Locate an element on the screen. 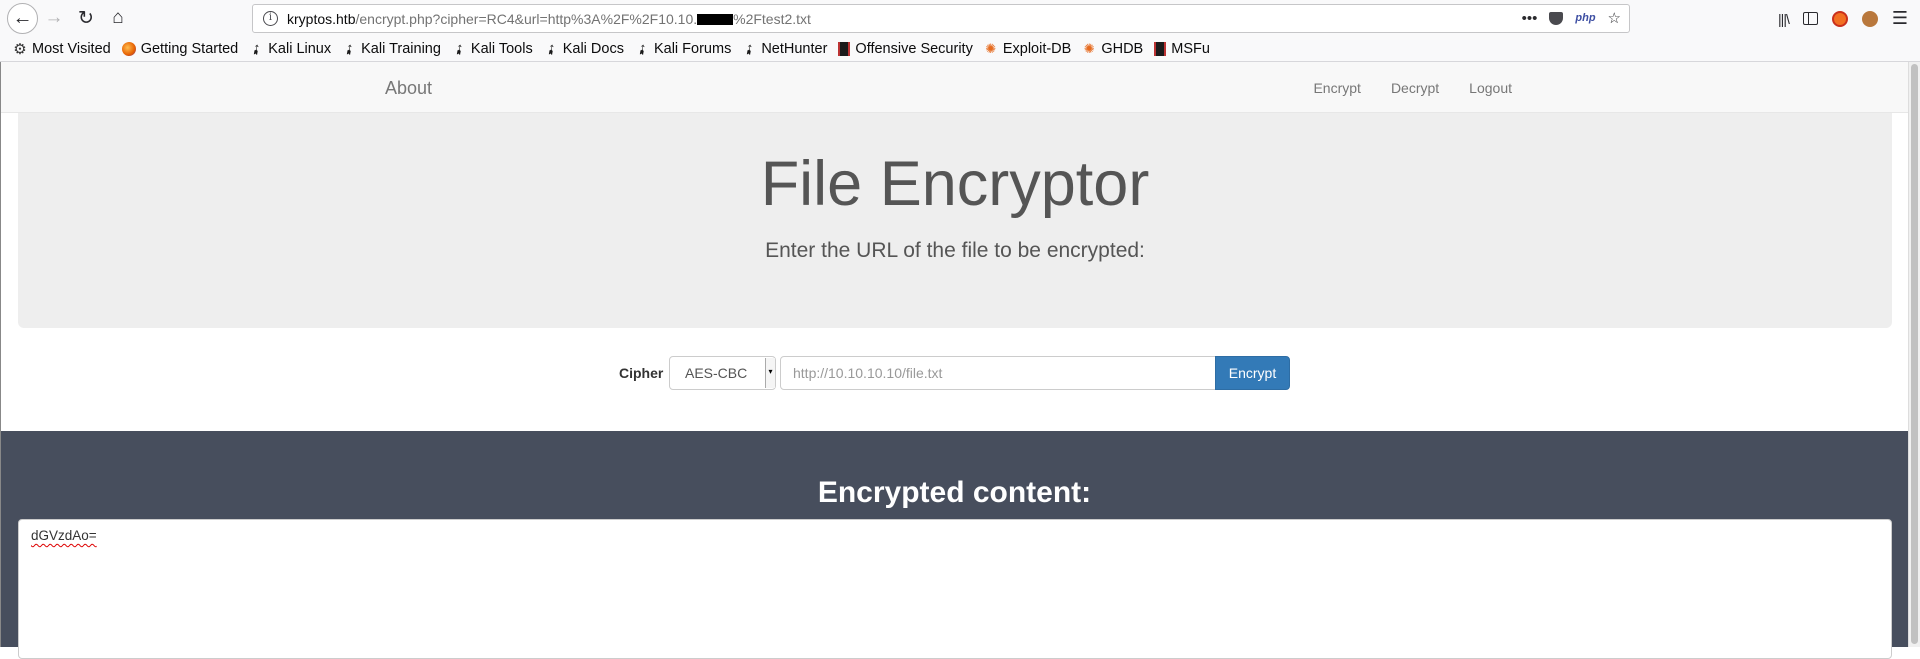  page-scrollbar is located at coordinates (1914, 354).